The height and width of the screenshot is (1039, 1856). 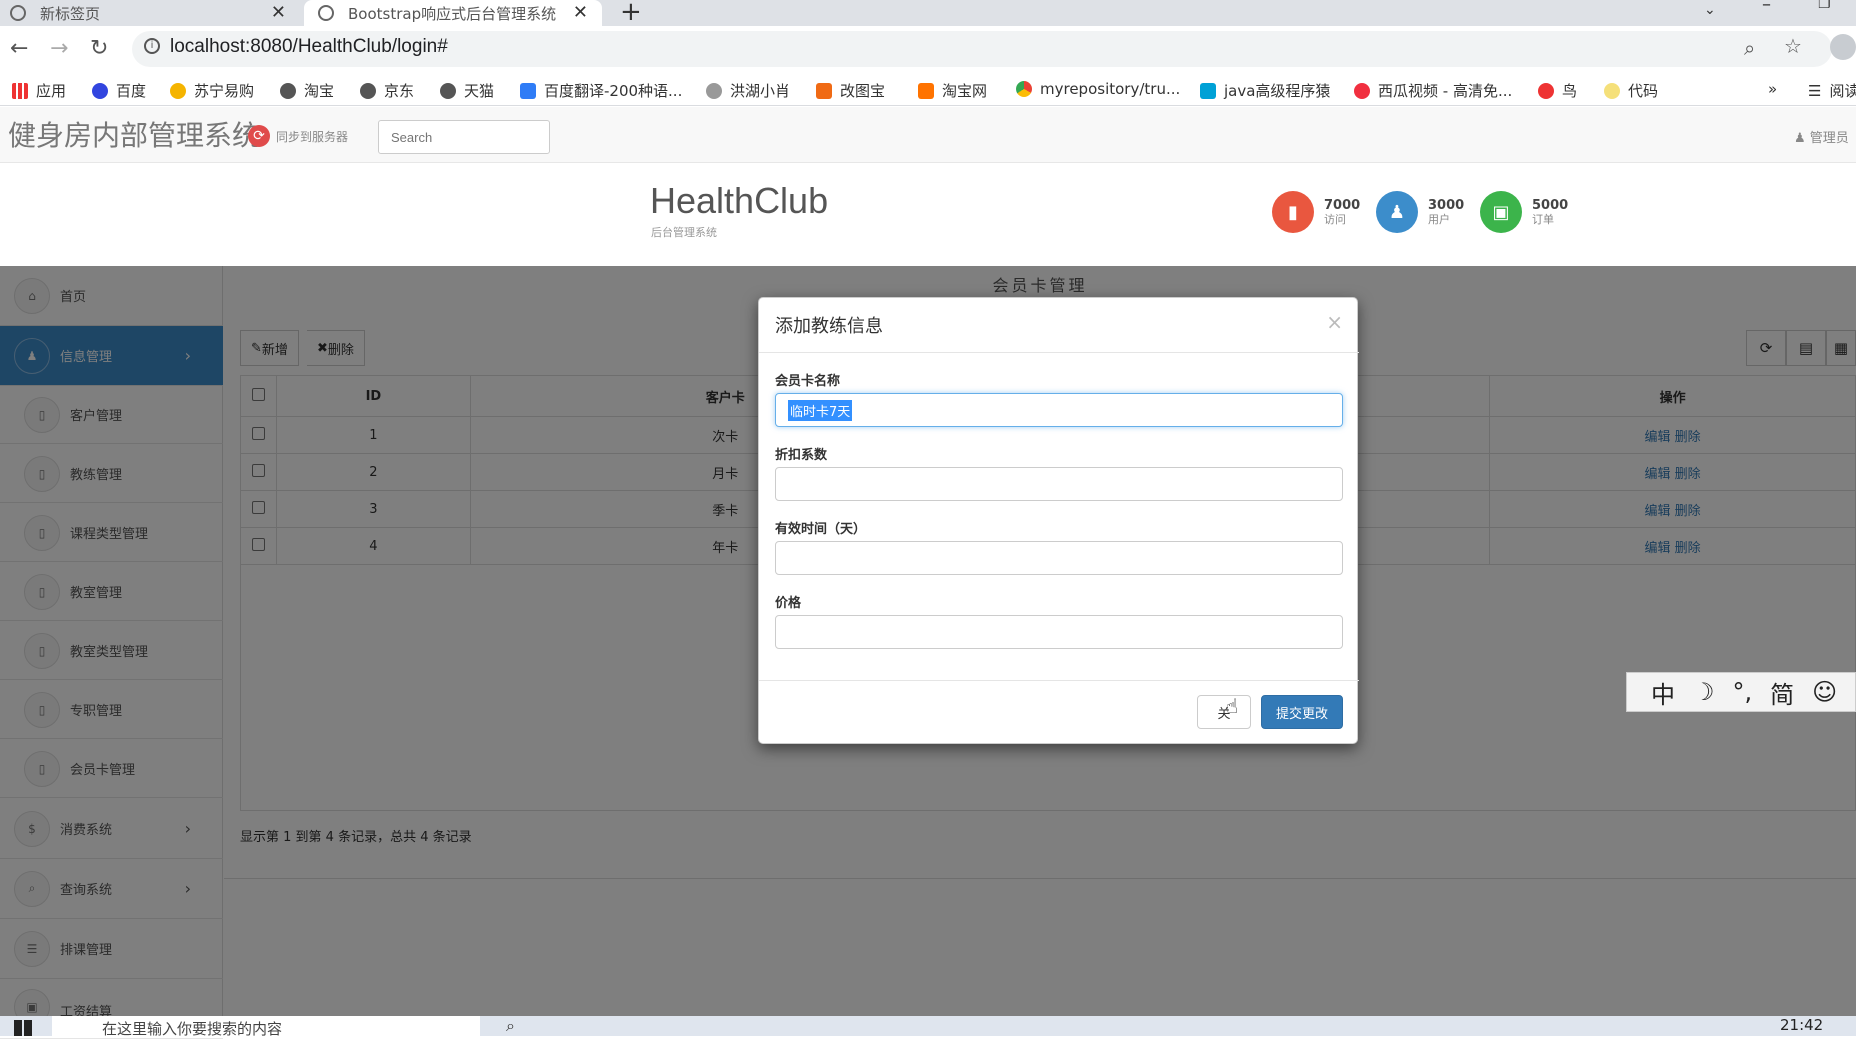 I want to click on close-button: 关, so click(x=1224, y=712).